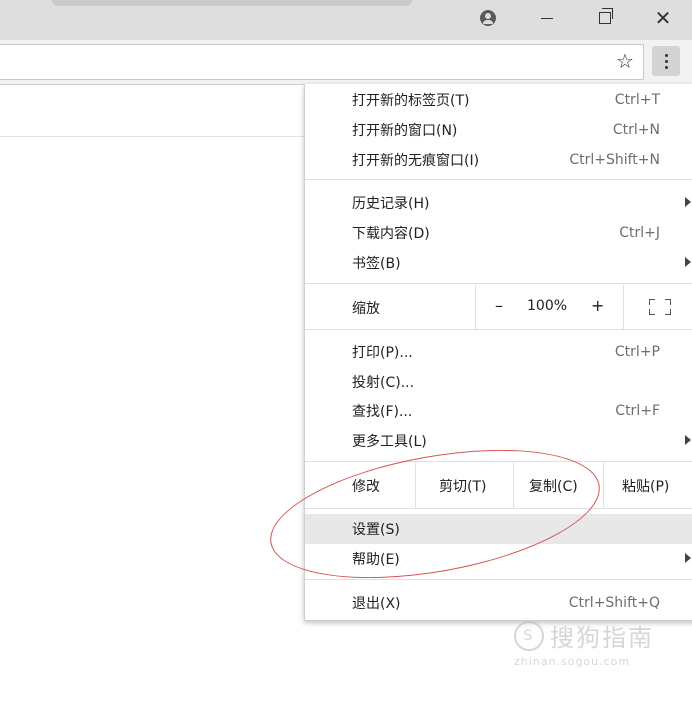  I want to click on menu-item-label: 下载内容(D), so click(391, 234).